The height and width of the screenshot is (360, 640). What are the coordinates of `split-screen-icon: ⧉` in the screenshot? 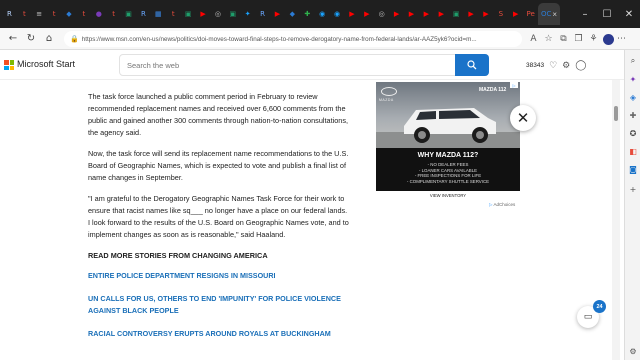 It's located at (563, 39).